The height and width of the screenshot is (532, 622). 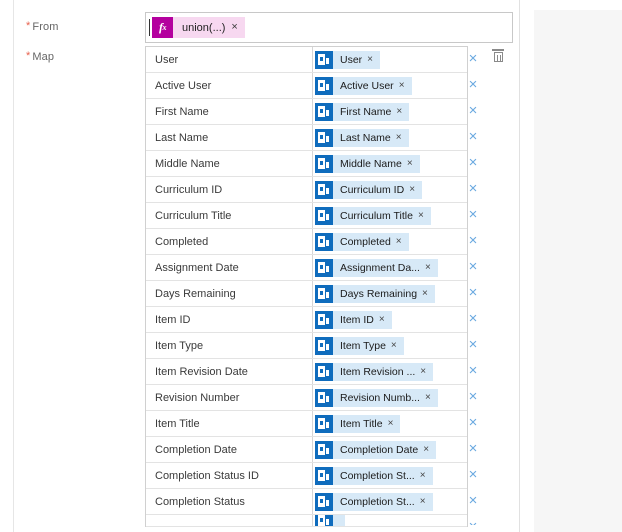 What do you see at coordinates (198, 27) in the screenshot?
I see `expression-token: fx union(...) ×` at bounding box center [198, 27].